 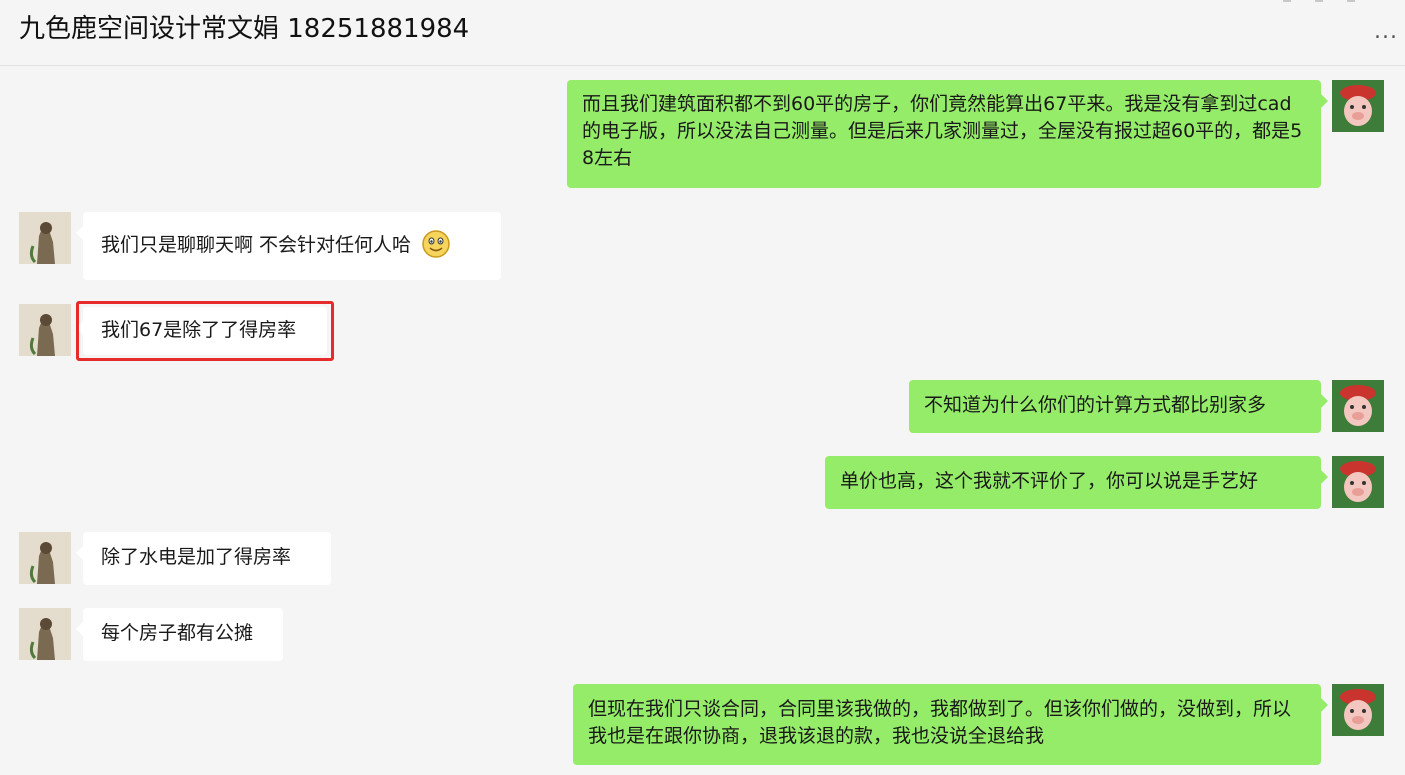 What do you see at coordinates (256, 245) in the screenshot?
I see `message-text: 我们只是聊聊天啊 不会针对任何人哈` at bounding box center [256, 245].